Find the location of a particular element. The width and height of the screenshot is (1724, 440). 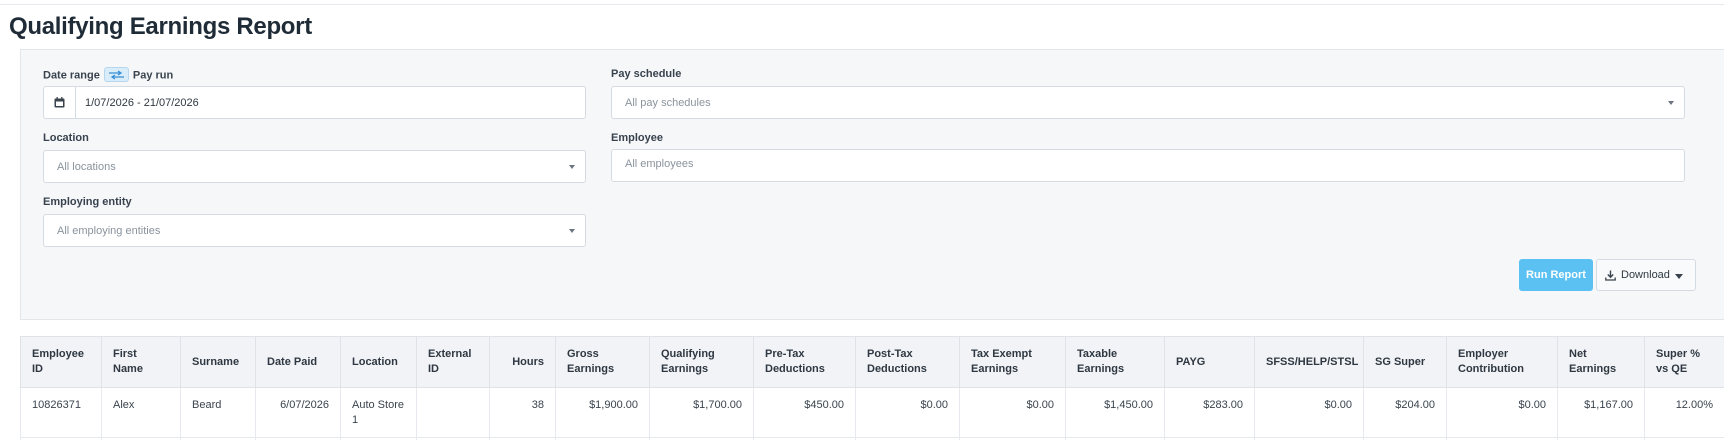

cell-payg: $283.00 is located at coordinates (1209, 412).